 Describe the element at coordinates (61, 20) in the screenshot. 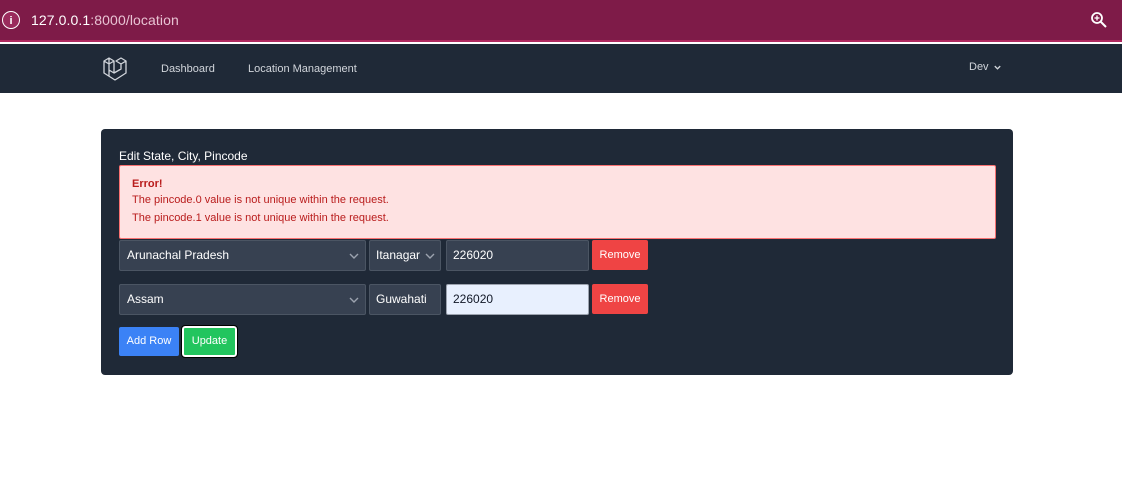

I see `url-host: 127.0.0.1` at that location.